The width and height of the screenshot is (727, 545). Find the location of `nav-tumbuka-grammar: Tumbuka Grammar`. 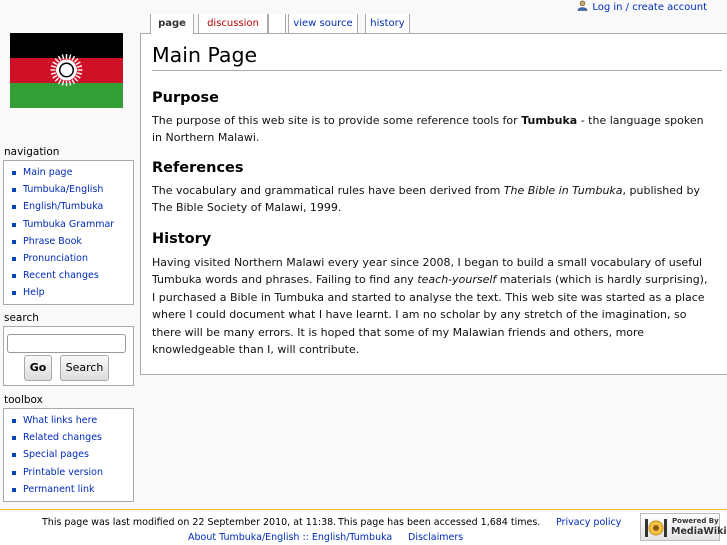

nav-tumbuka-grammar: Tumbuka Grammar is located at coordinates (68, 224).